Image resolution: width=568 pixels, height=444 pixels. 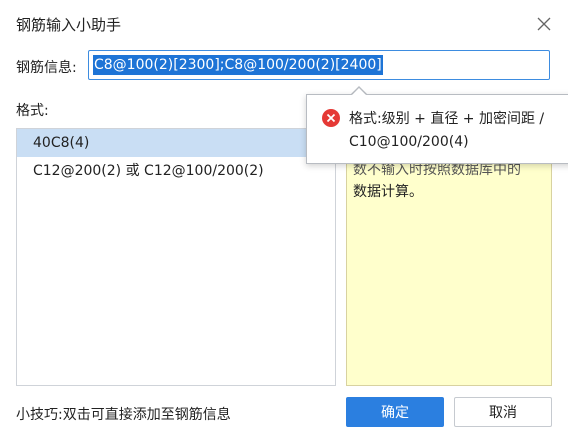 I want to click on footer-tip: 小技巧:双击可直接添加至钢筋信息, so click(x=123, y=415).